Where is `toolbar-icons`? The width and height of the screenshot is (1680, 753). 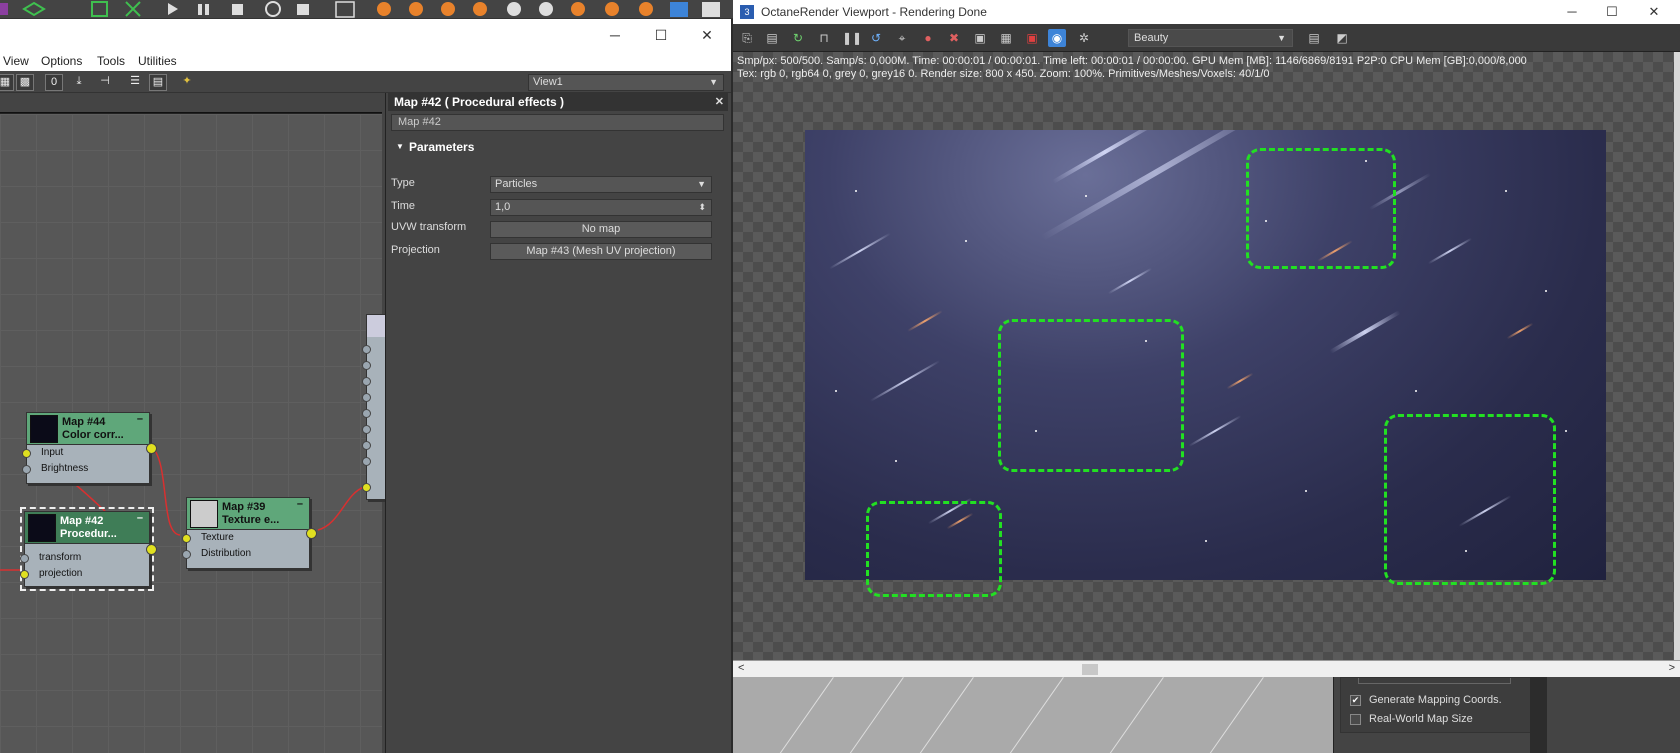 toolbar-icons is located at coordinates (366, 9).